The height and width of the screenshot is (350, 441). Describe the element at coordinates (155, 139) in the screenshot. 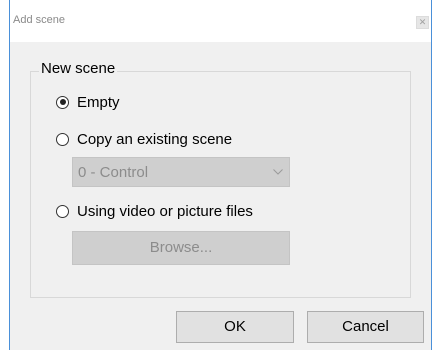

I see `radio-copy-existing-label: Copy an existing scene` at that location.